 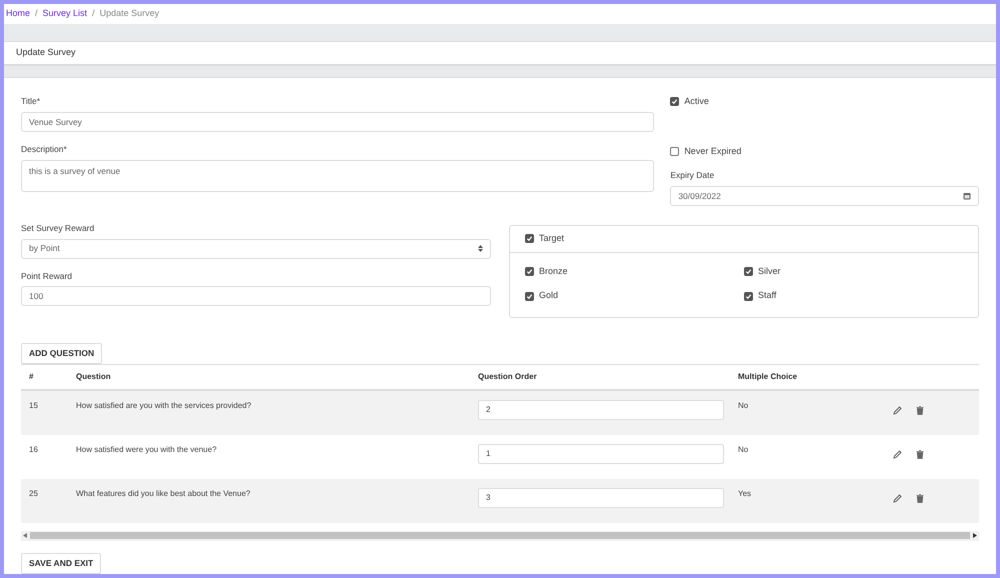 I want to click on breadcrumb-link: Survey List, so click(x=65, y=14).